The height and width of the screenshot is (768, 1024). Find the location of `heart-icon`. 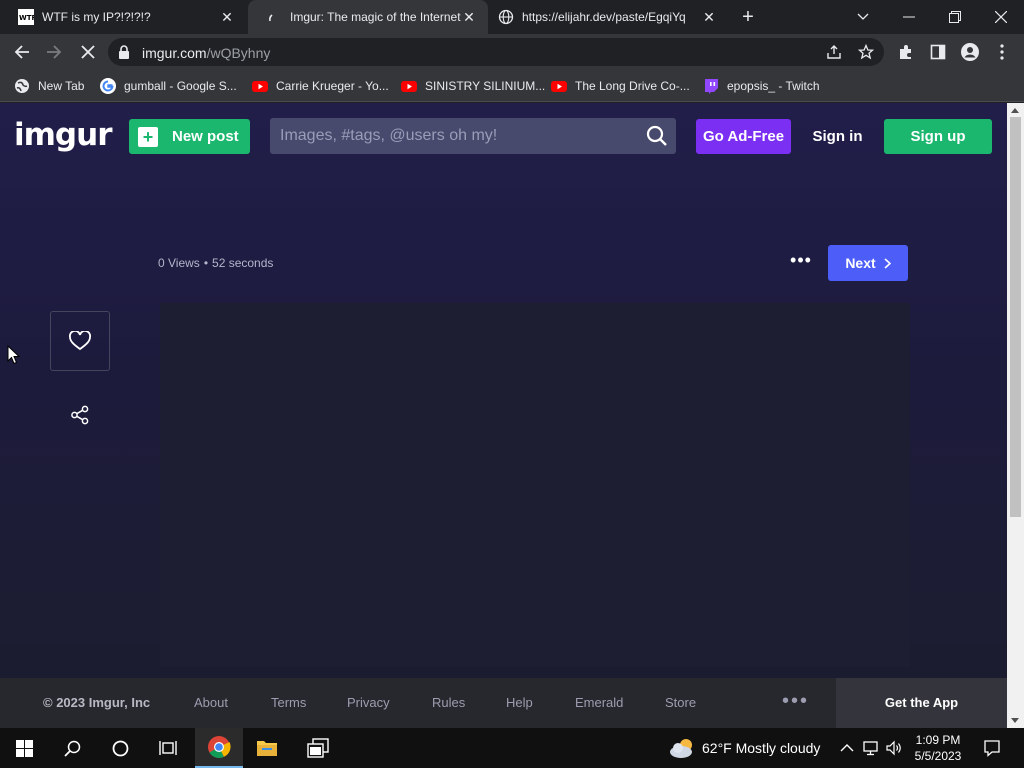

heart-icon is located at coordinates (80, 341).